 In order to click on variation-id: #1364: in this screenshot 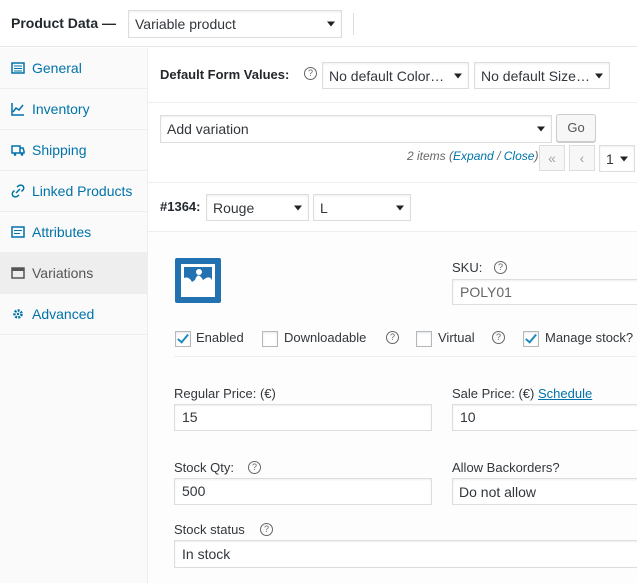, I will do `click(180, 206)`.